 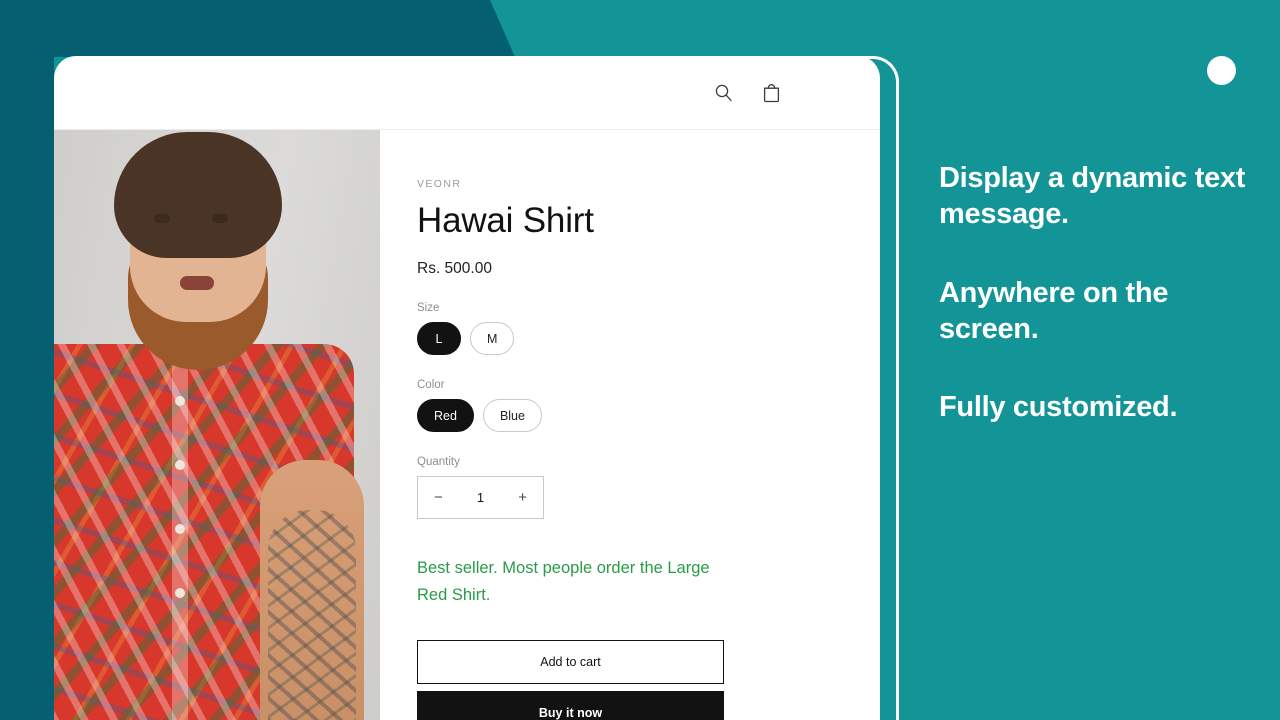 What do you see at coordinates (439, 184) in the screenshot?
I see `product-vendor: VEONR` at bounding box center [439, 184].